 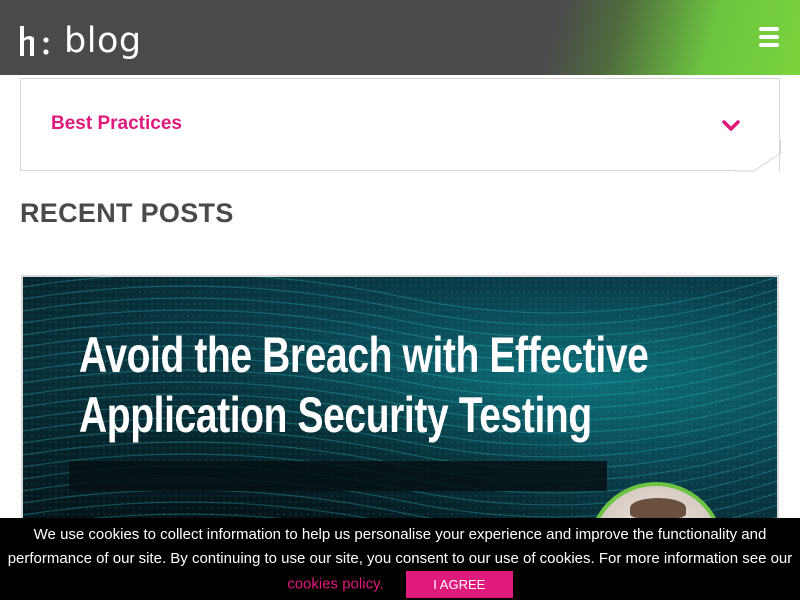 I want to click on agree-button: I AGREE, so click(x=459, y=584).